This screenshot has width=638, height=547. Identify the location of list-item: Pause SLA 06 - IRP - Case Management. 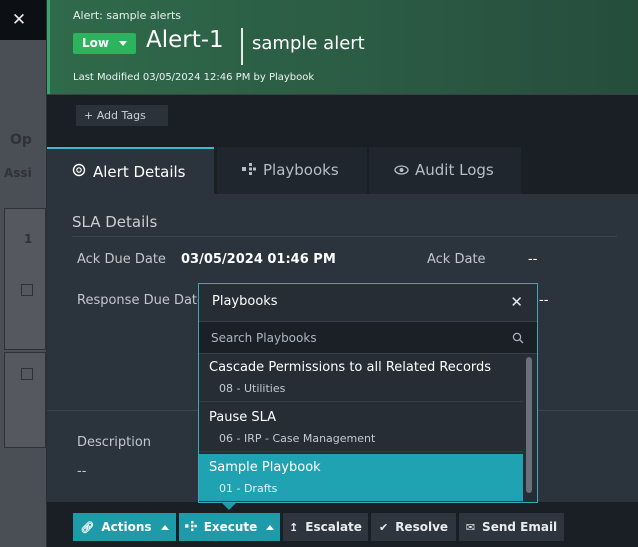
(361, 428).